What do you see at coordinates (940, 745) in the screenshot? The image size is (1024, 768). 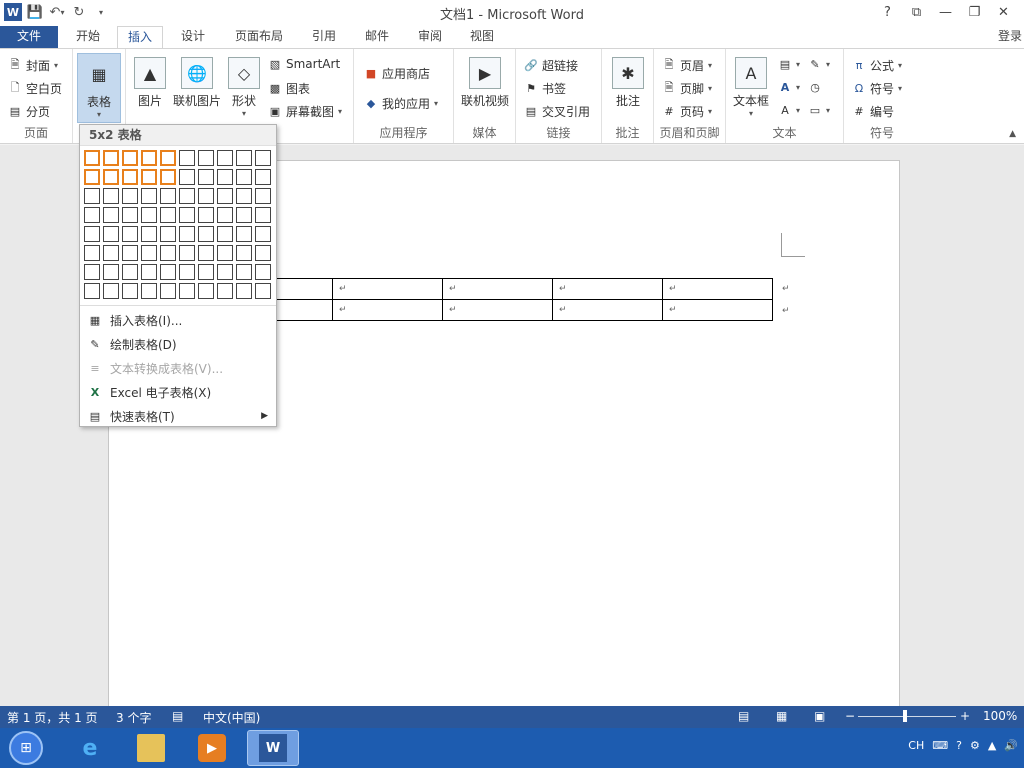 I see `keyboard-icon: ⌨` at bounding box center [940, 745].